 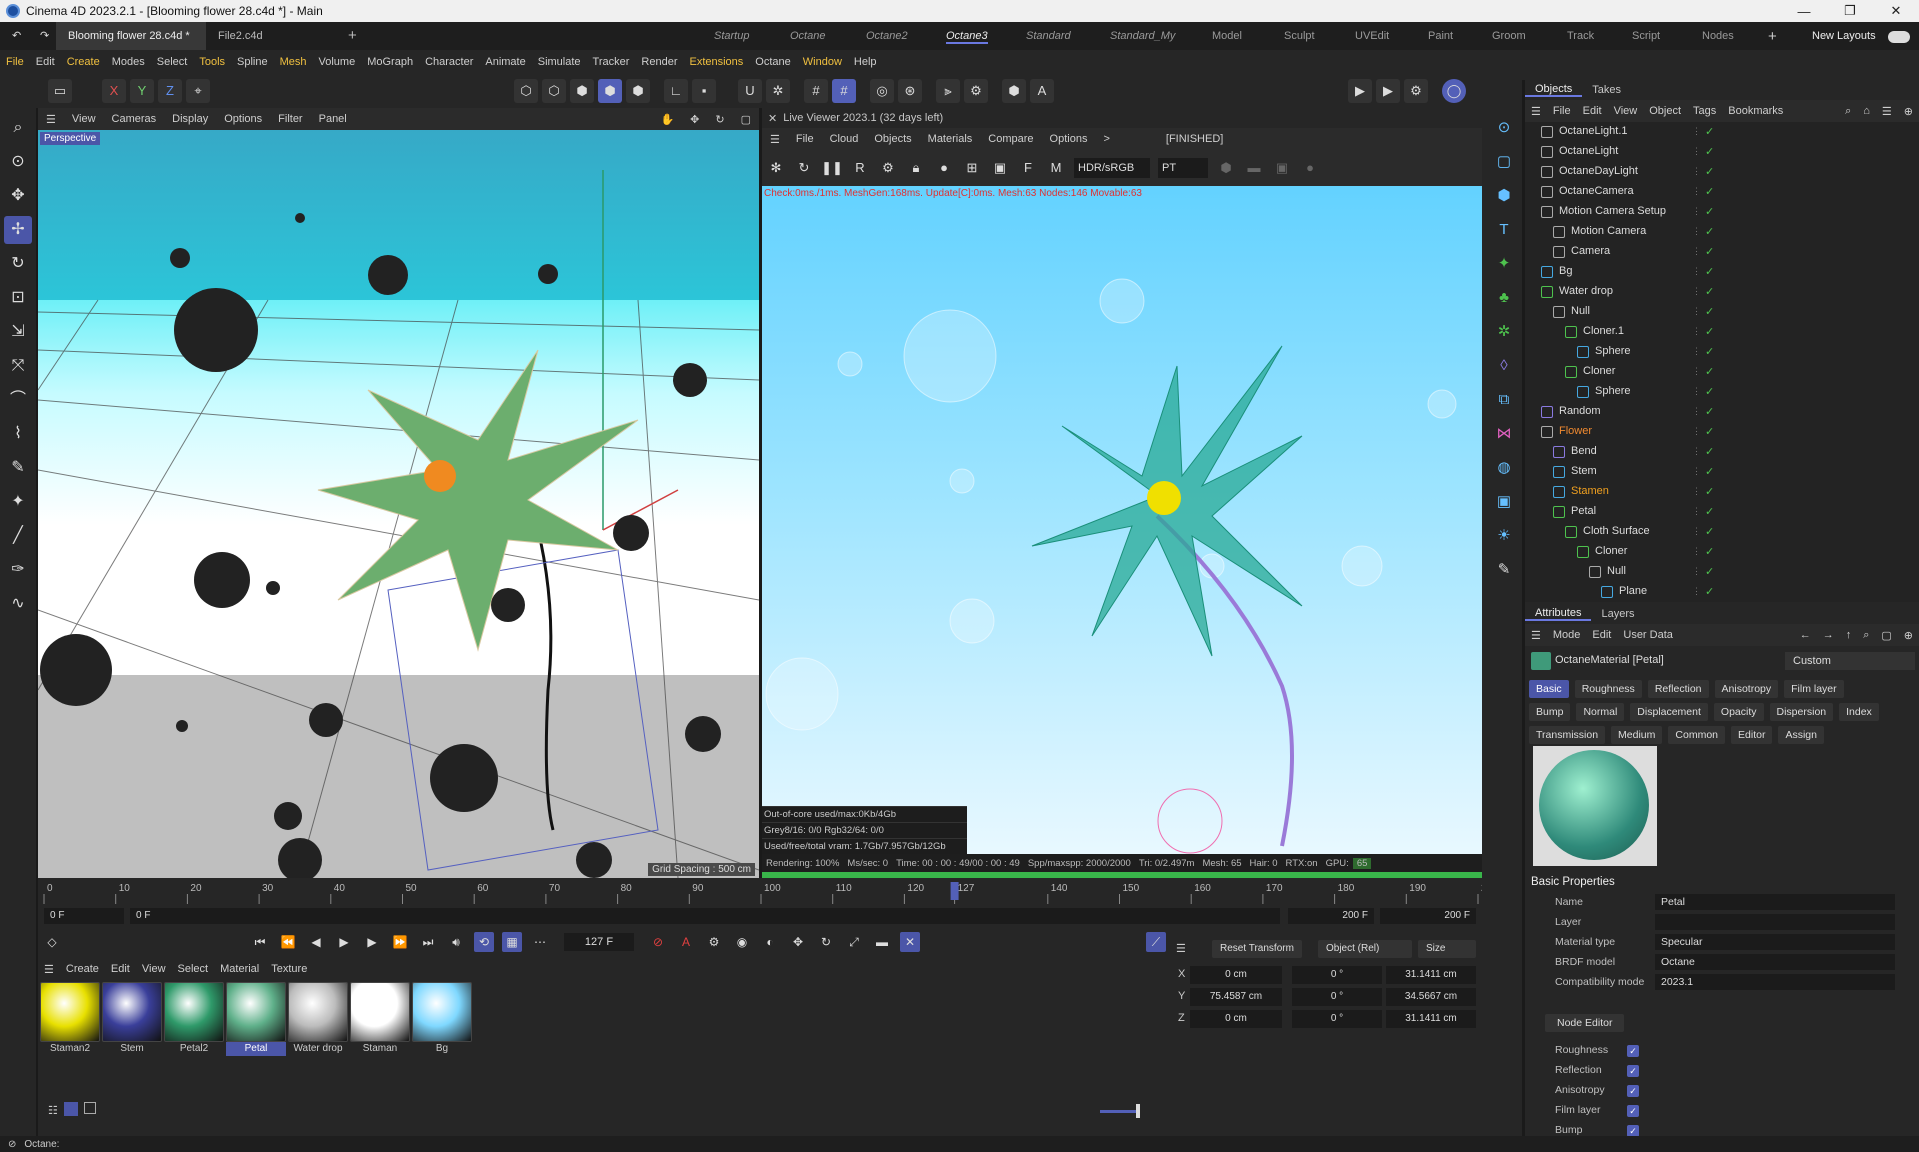 What do you see at coordinates (18, 400) in the screenshot?
I see `bend-tool-icon: ⌒` at bounding box center [18, 400].